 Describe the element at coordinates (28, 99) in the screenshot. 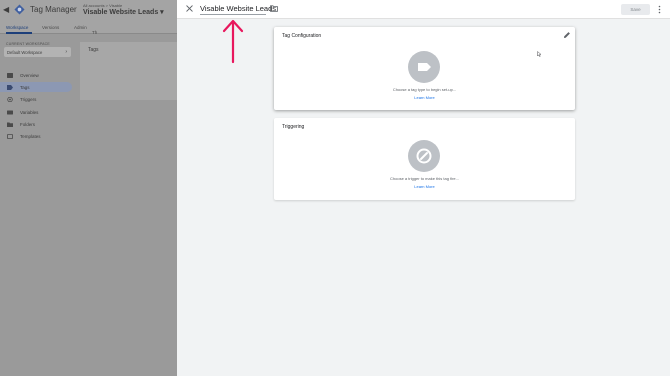

I see `sidebar-item-label: Triggers` at that location.